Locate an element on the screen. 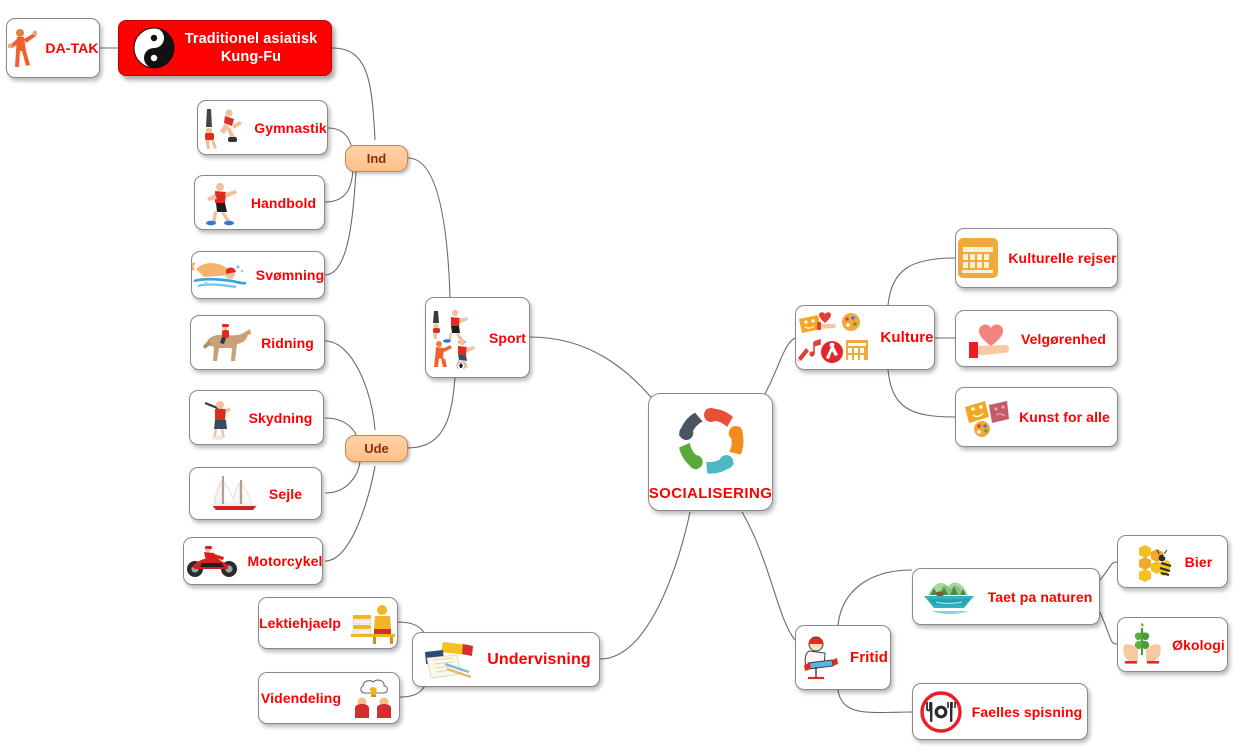 The width and height of the screenshot is (1244, 754). node-label: Lektiehjaelp is located at coordinates (300, 623).